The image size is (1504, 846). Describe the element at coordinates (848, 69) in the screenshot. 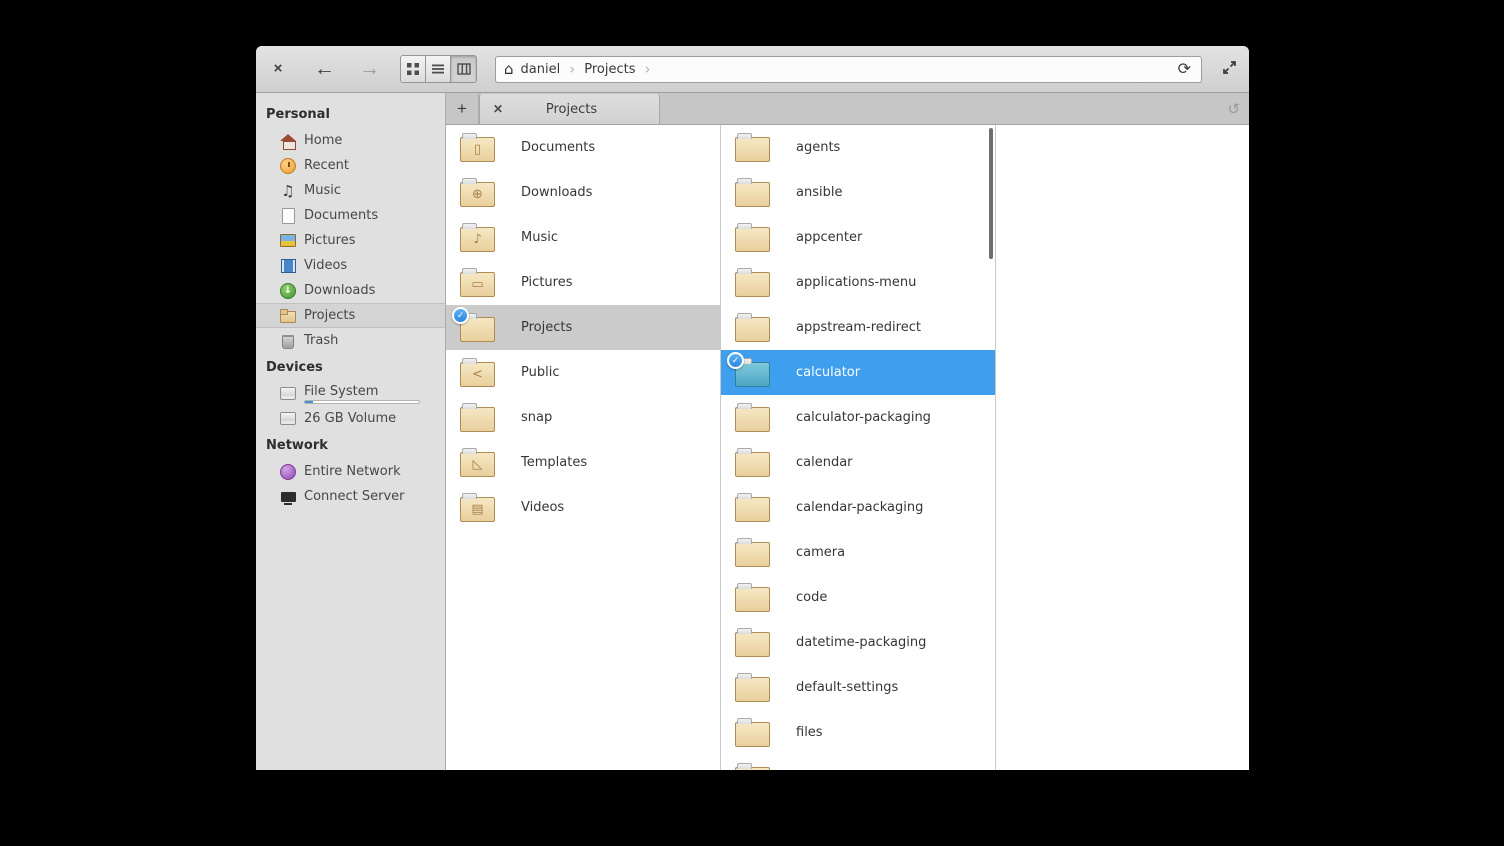

I see `path-bar: ⌂ daniel › Projects › ⟳` at that location.